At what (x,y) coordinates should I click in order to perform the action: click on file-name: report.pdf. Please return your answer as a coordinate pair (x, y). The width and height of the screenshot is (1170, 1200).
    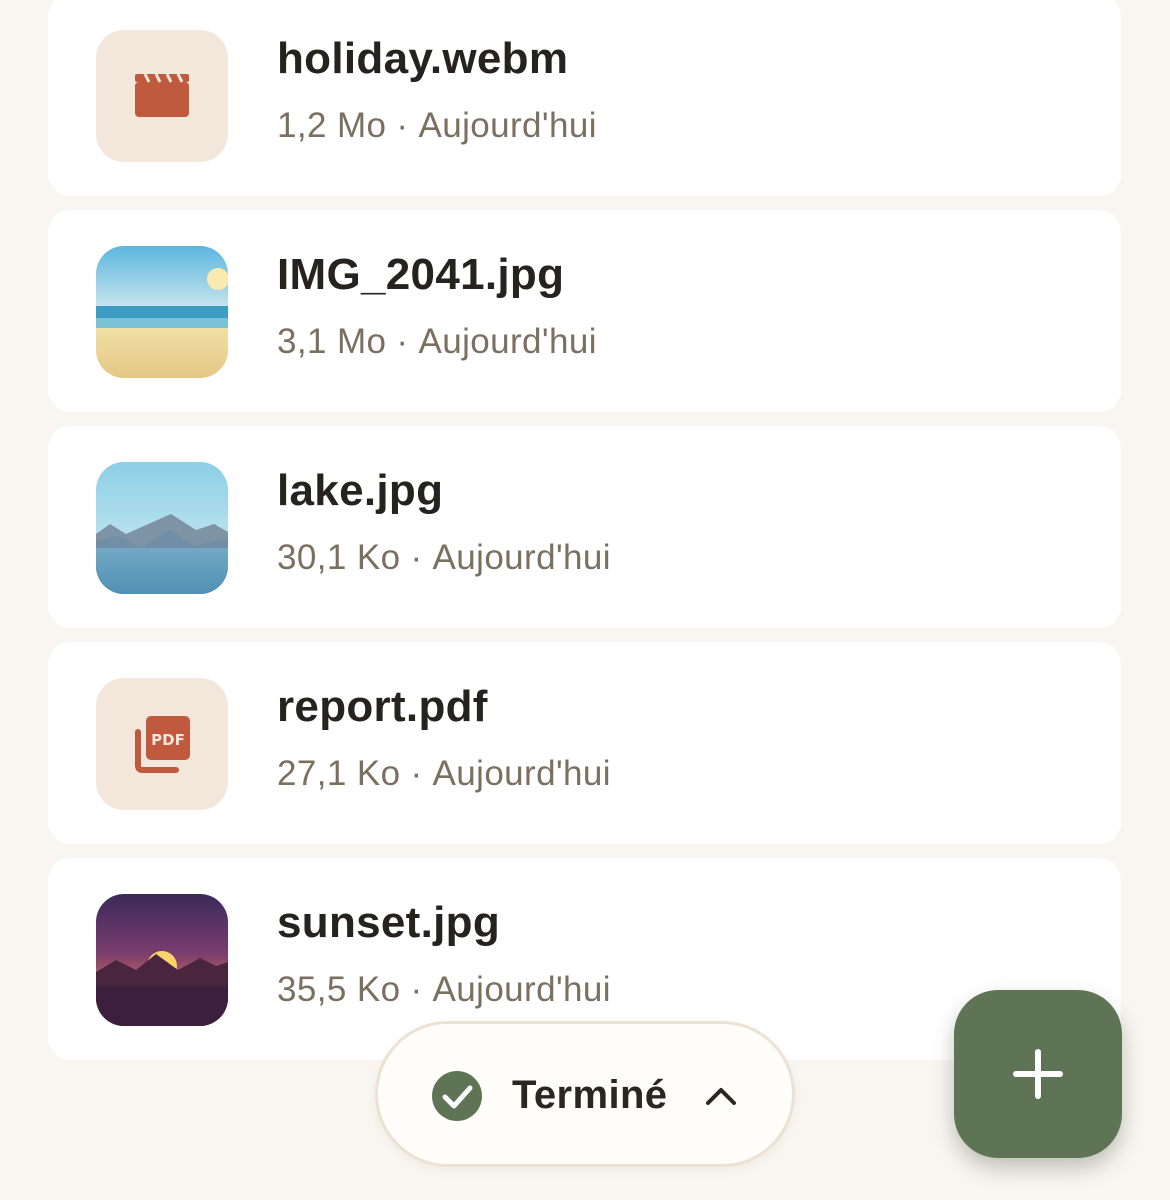
    Looking at the image, I should click on (382, 706).